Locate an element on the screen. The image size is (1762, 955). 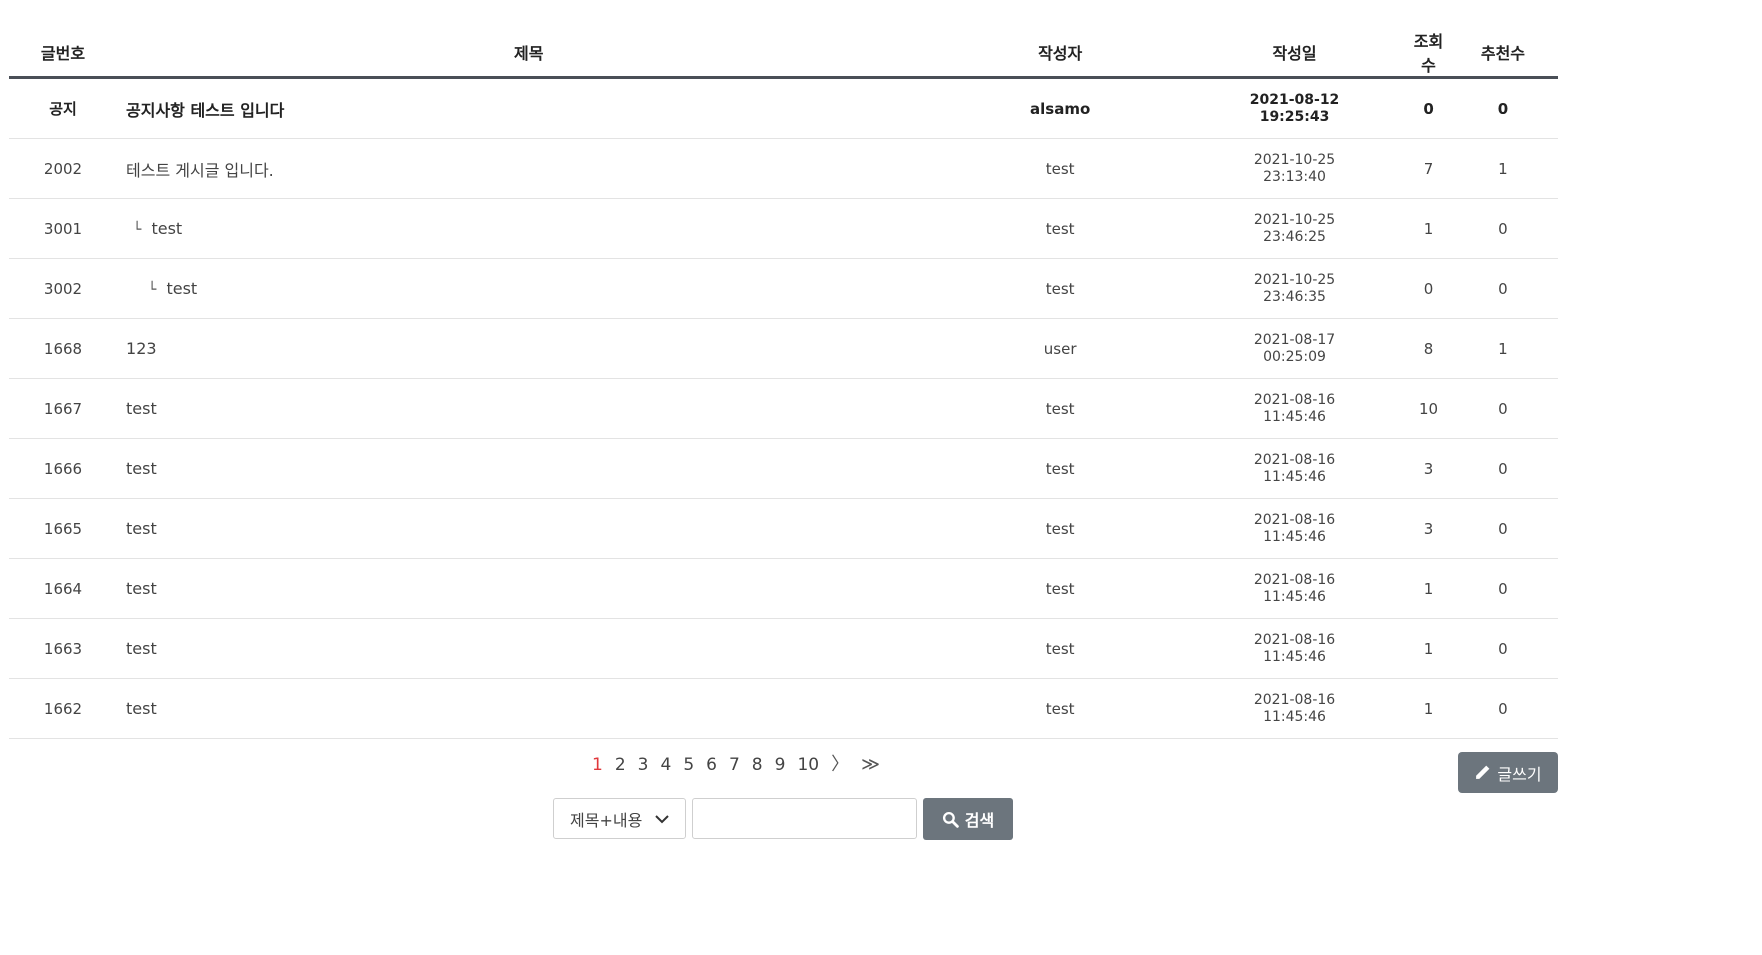
table-row: 1663 test test 2021-08-16 11:45:46 1 0 is located at coordinates (783, 648).